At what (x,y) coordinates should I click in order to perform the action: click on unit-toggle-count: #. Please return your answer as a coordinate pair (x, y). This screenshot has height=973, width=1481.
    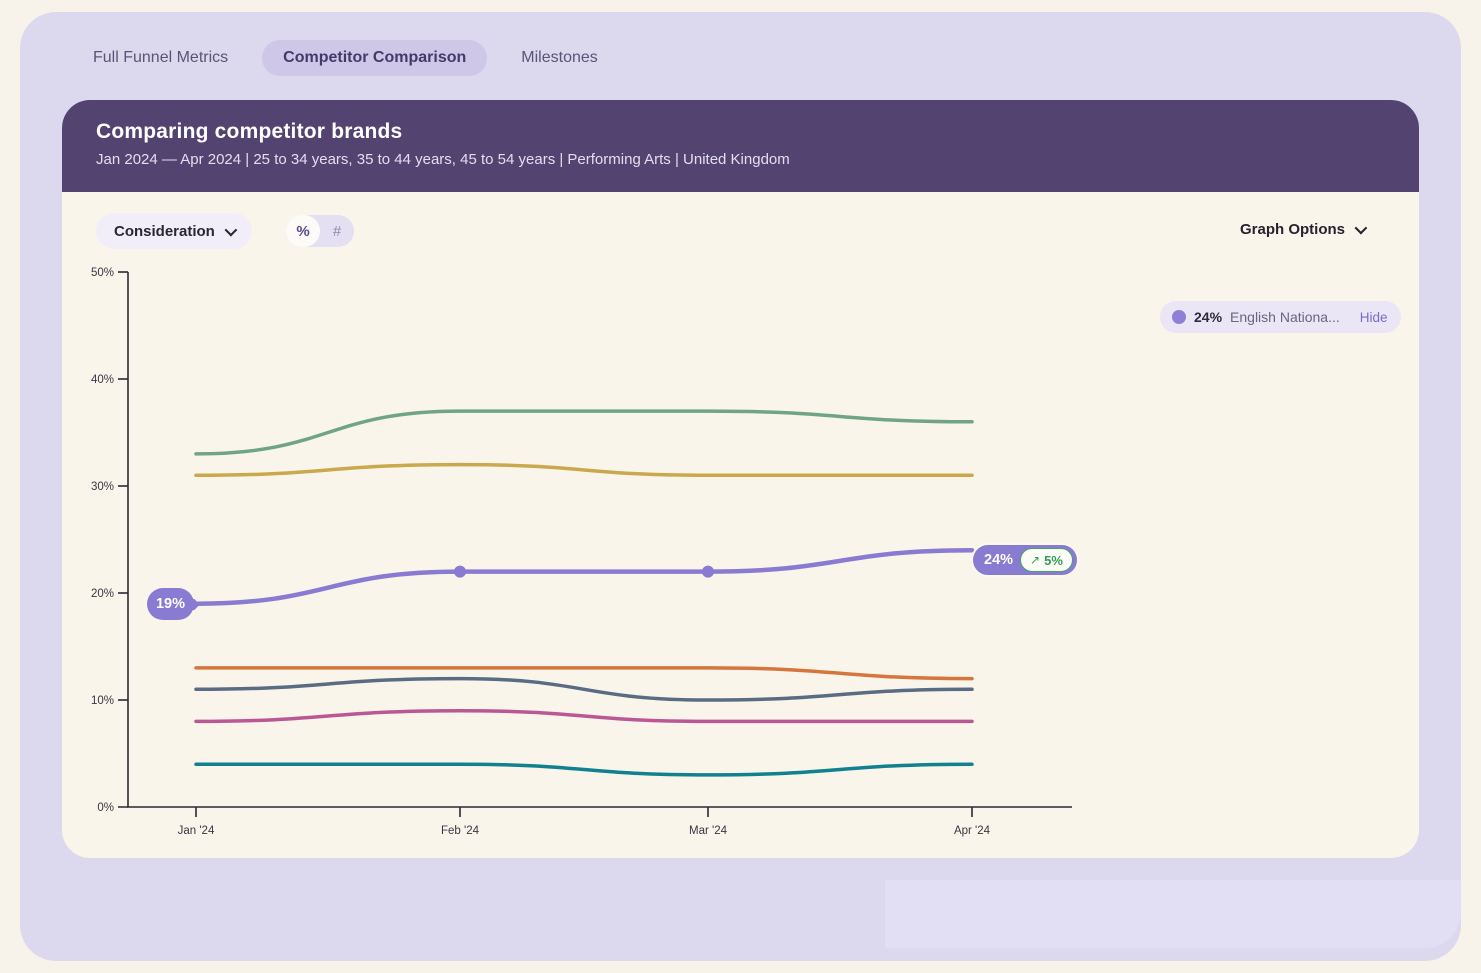
    Looking at the image, I should click on (337, 231).